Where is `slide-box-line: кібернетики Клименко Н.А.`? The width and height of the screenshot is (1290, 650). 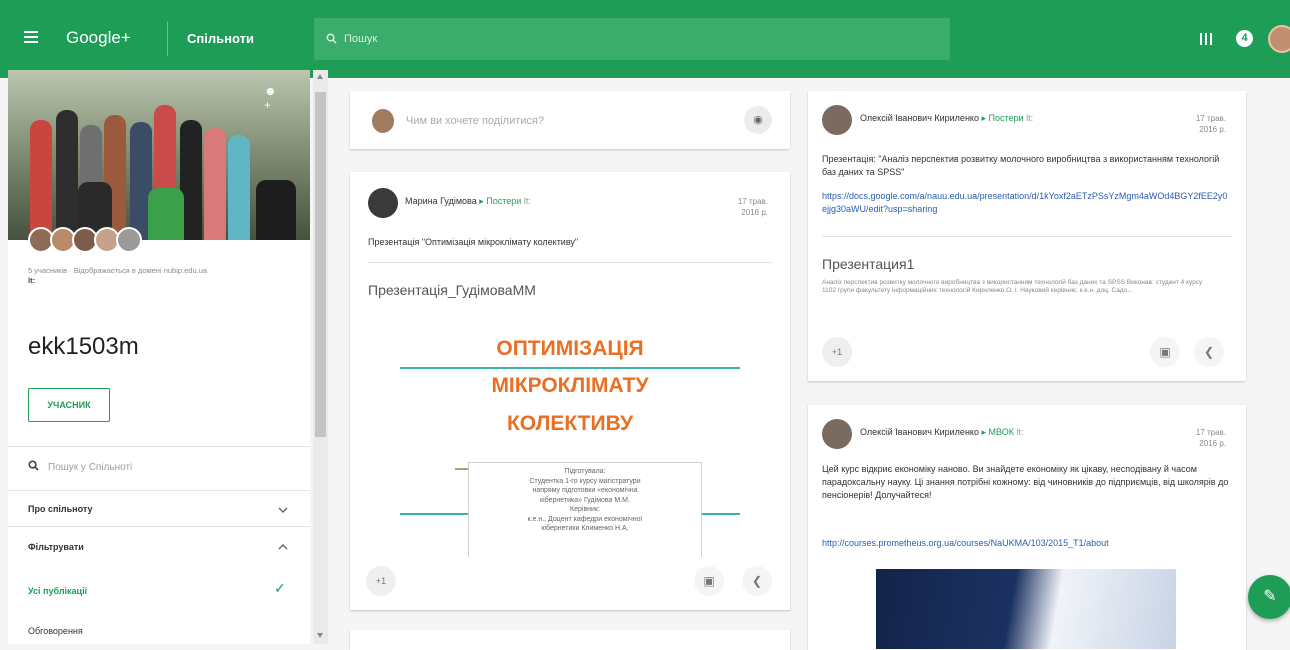
slide-box-line: кібернетики Клименко Н.А. is located at coordinates (585, 528).